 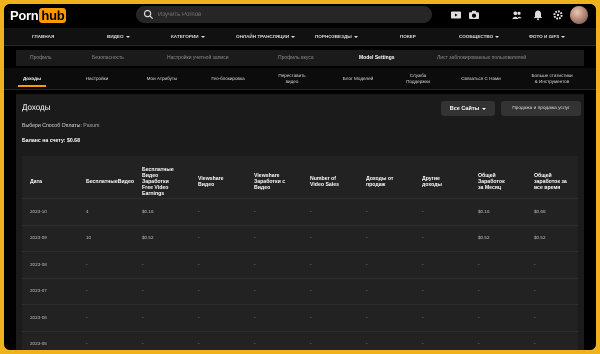 I want to click on nav-item-videos: ВИДЕО, so click(x=118, y=36).